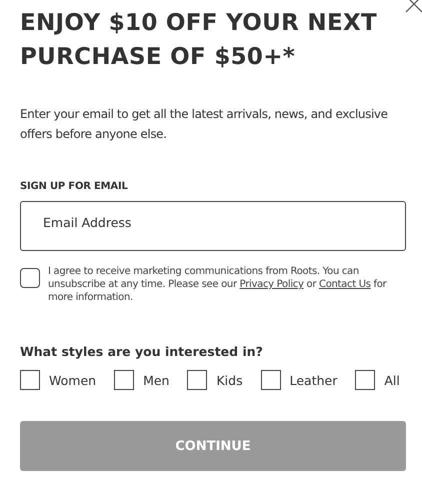 This screenshot has height=478, width=422. Describe the element at coordinates (72, 380) in the screenshot. I see `option-label: Women` at that location.